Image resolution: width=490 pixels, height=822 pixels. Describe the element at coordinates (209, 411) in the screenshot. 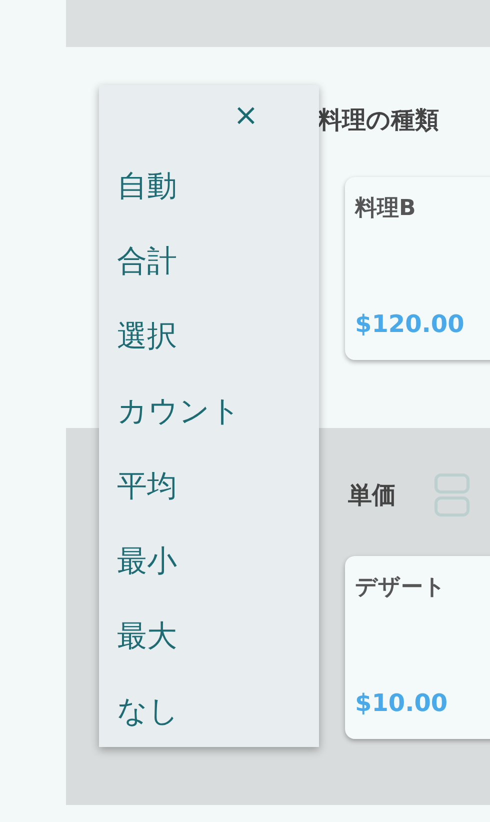

I see `menu-item: カウント` at that location.